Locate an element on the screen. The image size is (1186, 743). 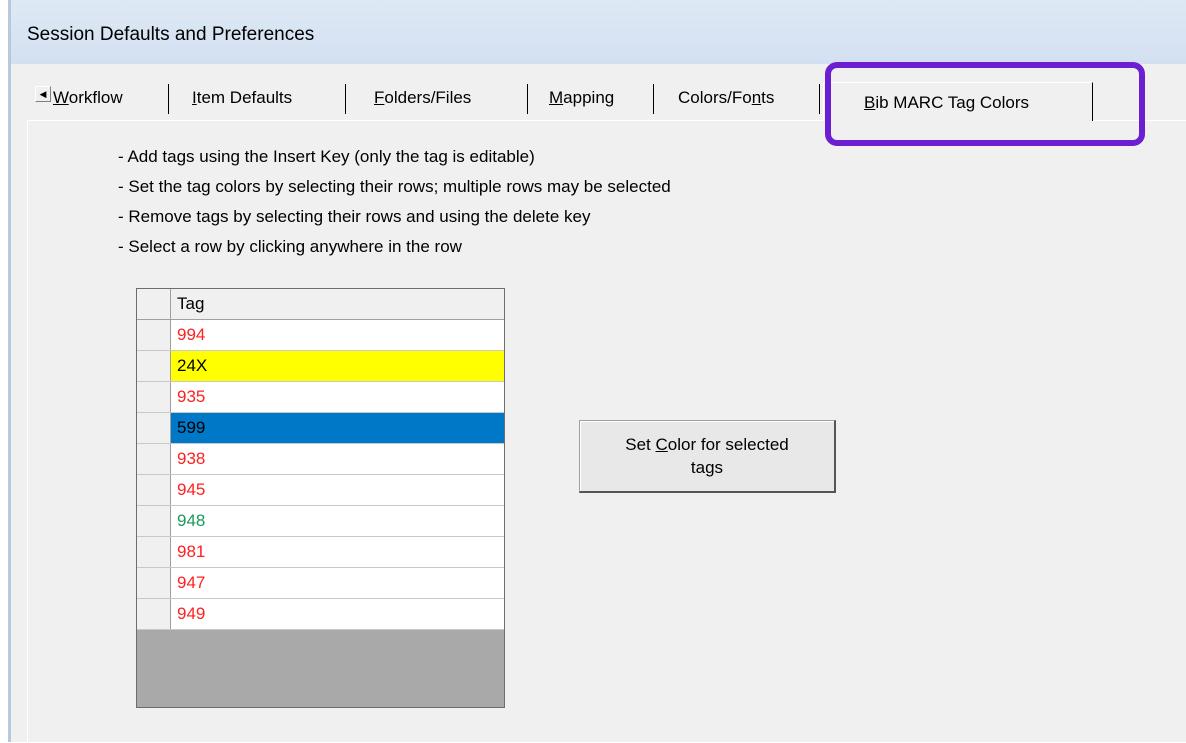
tab-folders-files: Folders/Files is located at coordinates (420, 98).